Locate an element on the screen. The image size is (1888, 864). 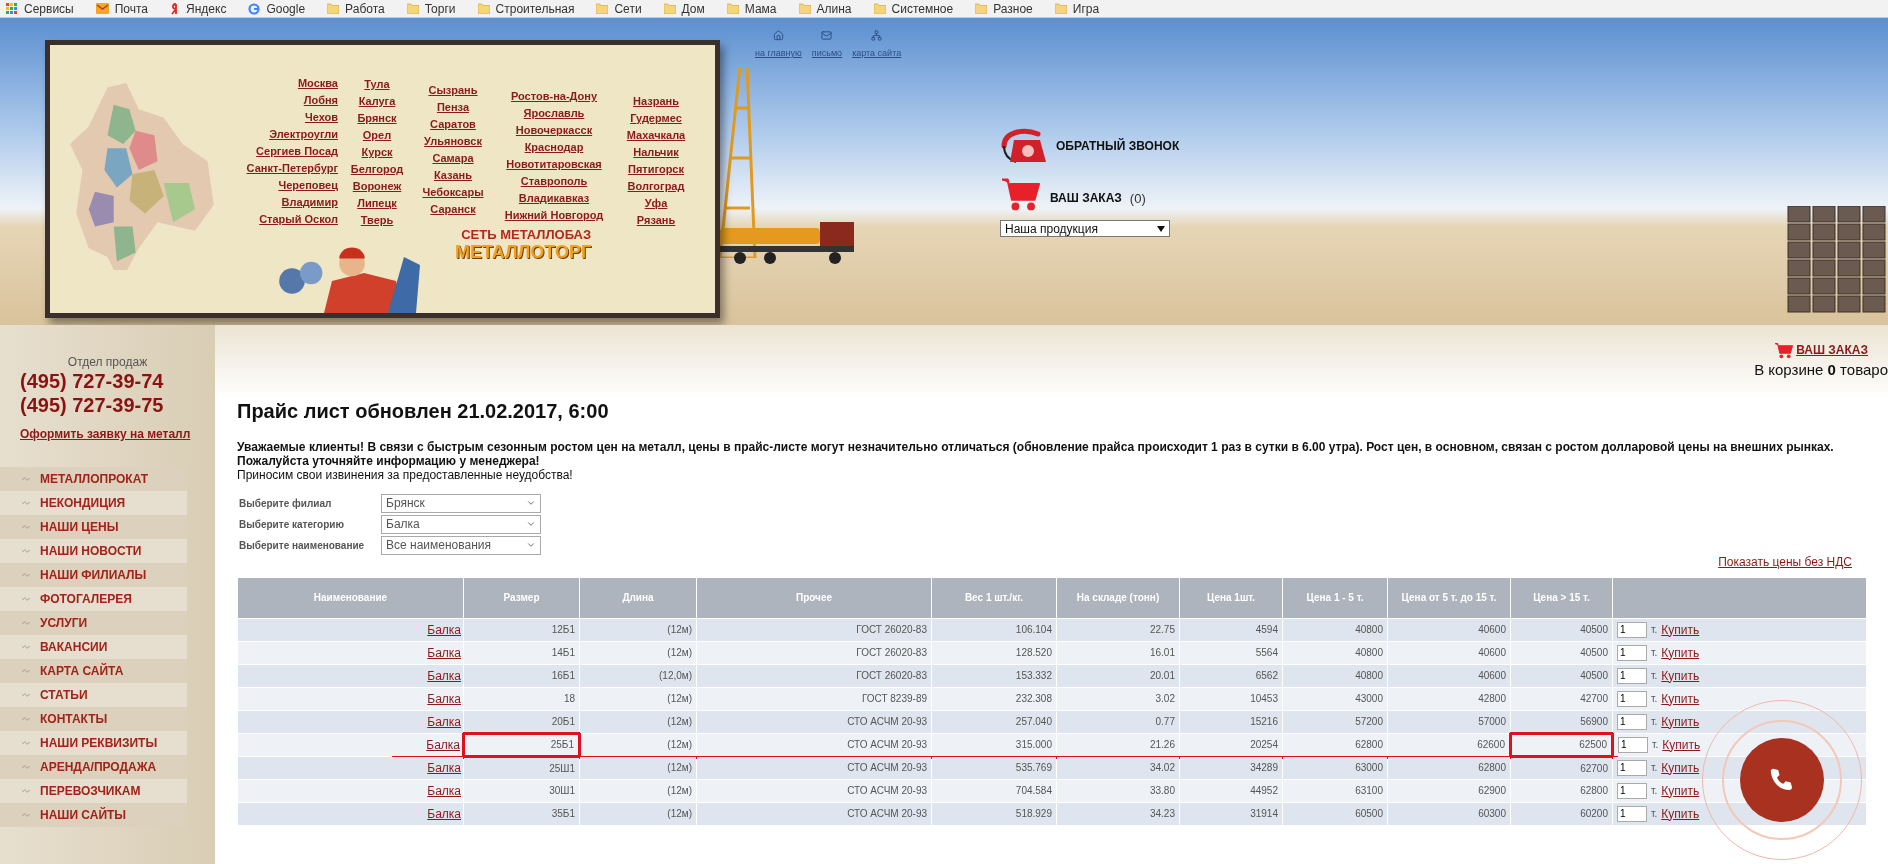
city-link: Пятигорск is located at coordinates (656, 169).